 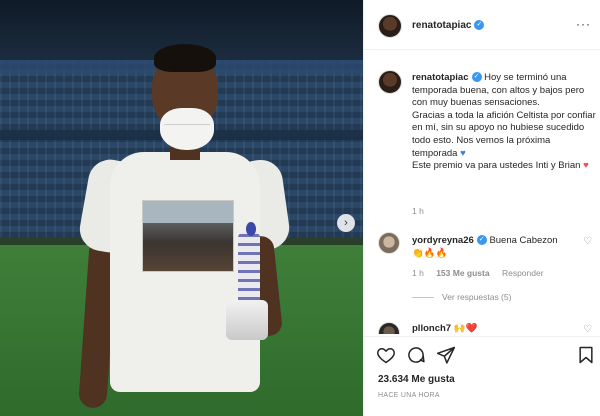 I want to click on author-avatar, so click(x=390, y=26).